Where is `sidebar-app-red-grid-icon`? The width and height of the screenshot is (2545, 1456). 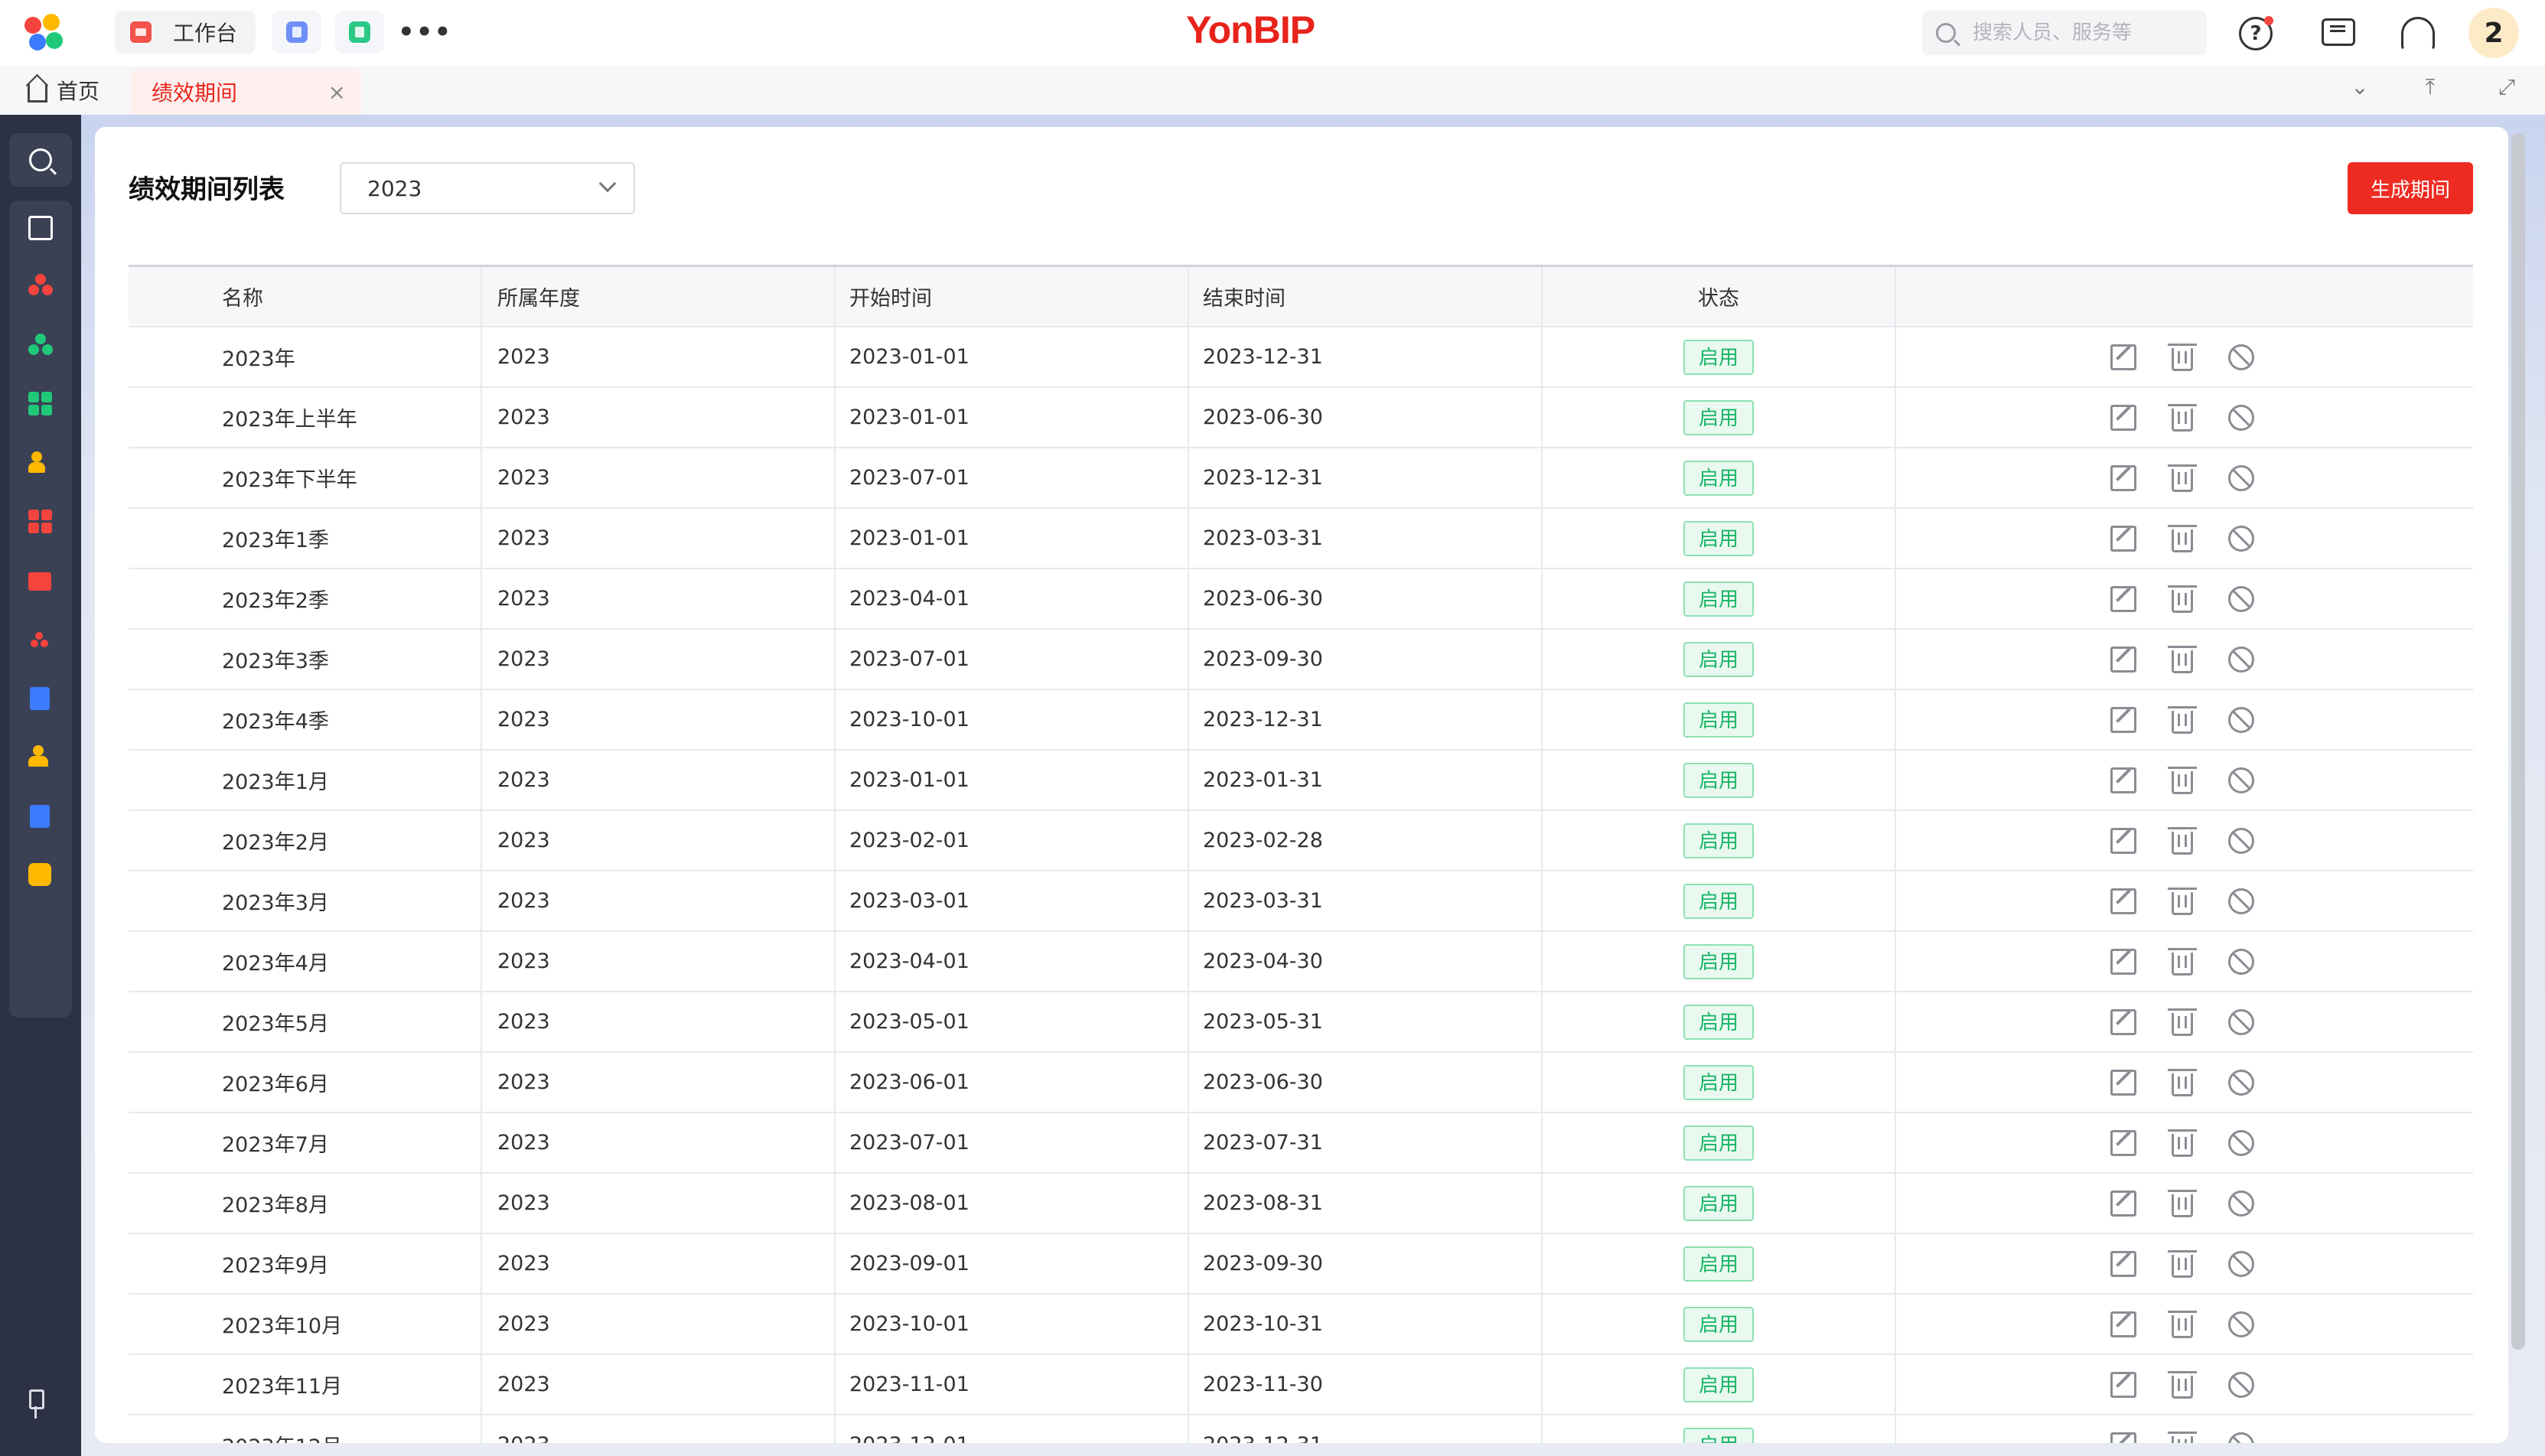 sidebar-app-red-grid-icon is located at coordinates (40, 522).